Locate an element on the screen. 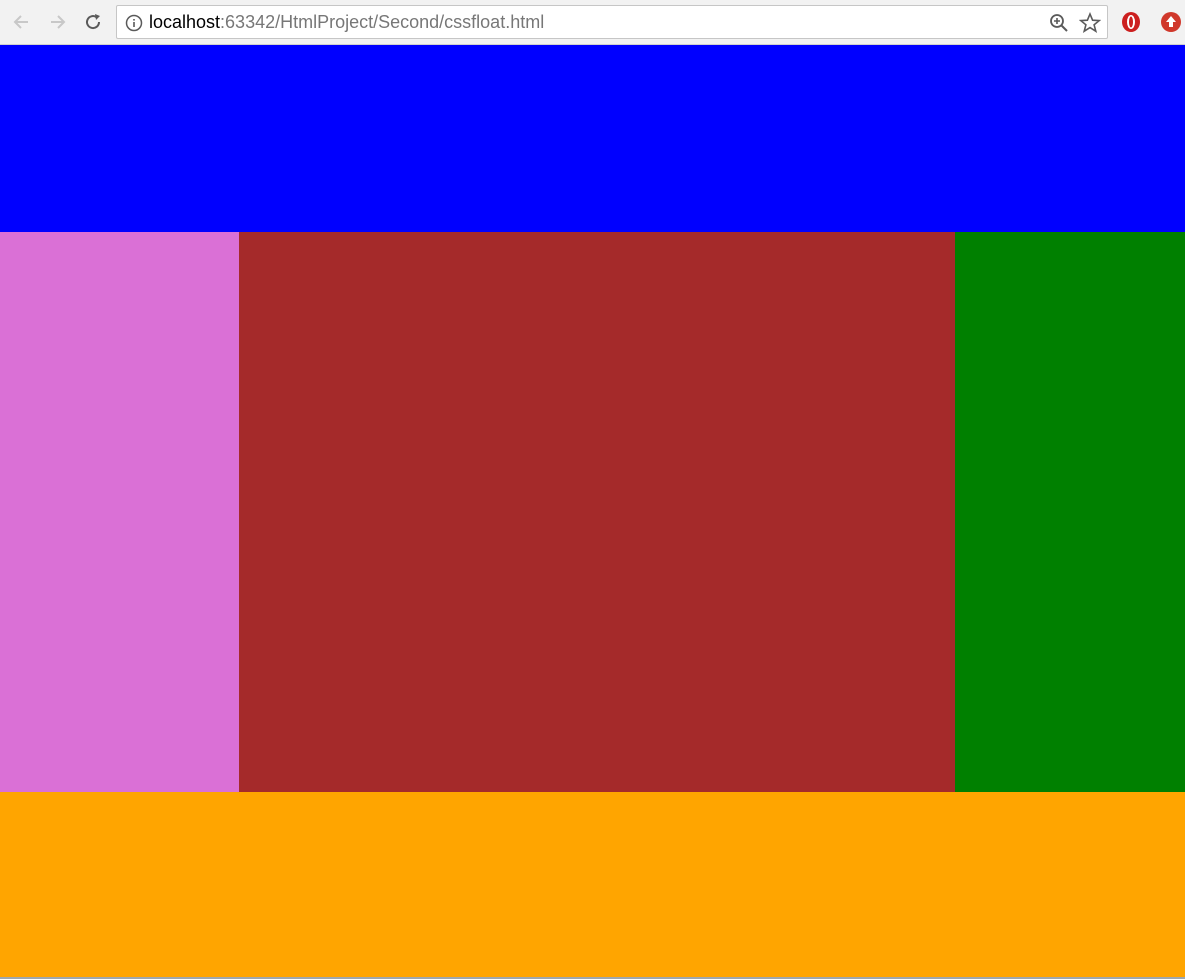 This screenshot has height=979, width=1185. url-host: localhost is located at coordinates (185, 22).